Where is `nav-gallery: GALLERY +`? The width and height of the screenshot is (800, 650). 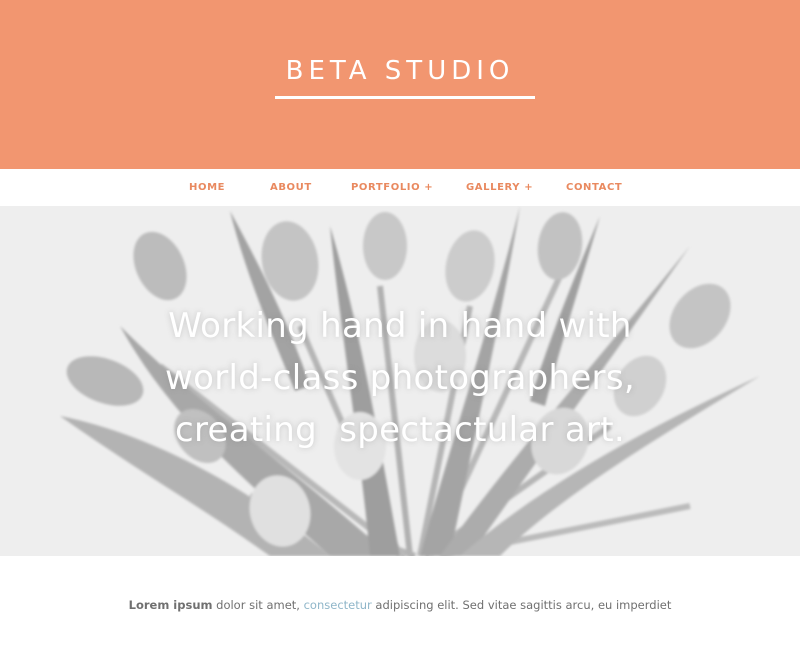 nav-gallery: GALLERY + is located at coordinates (499, 187).